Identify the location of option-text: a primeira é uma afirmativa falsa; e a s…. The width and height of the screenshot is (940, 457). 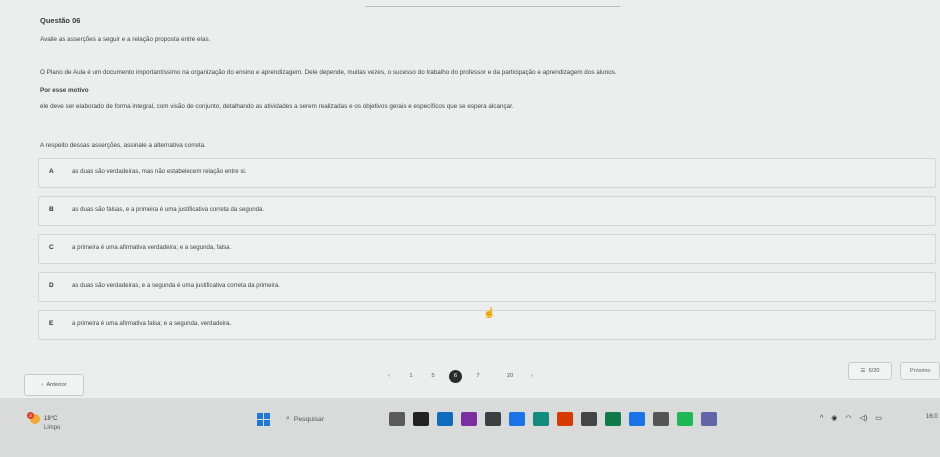
(152, 323).